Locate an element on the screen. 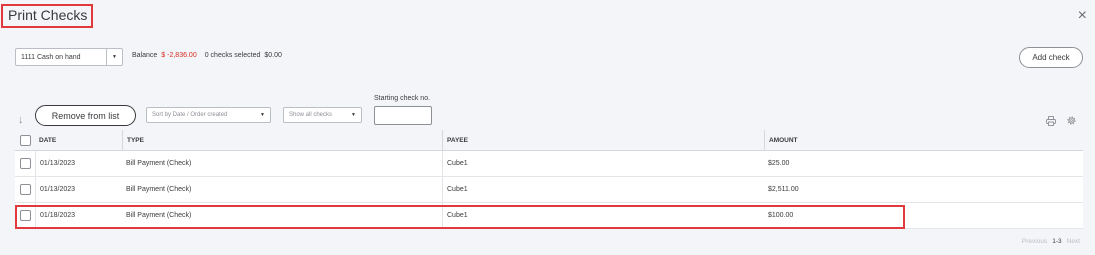 This screenshot has height=255, width=1095. filter-dropdown-value: Show all checks is located at coordinates (311, 115).